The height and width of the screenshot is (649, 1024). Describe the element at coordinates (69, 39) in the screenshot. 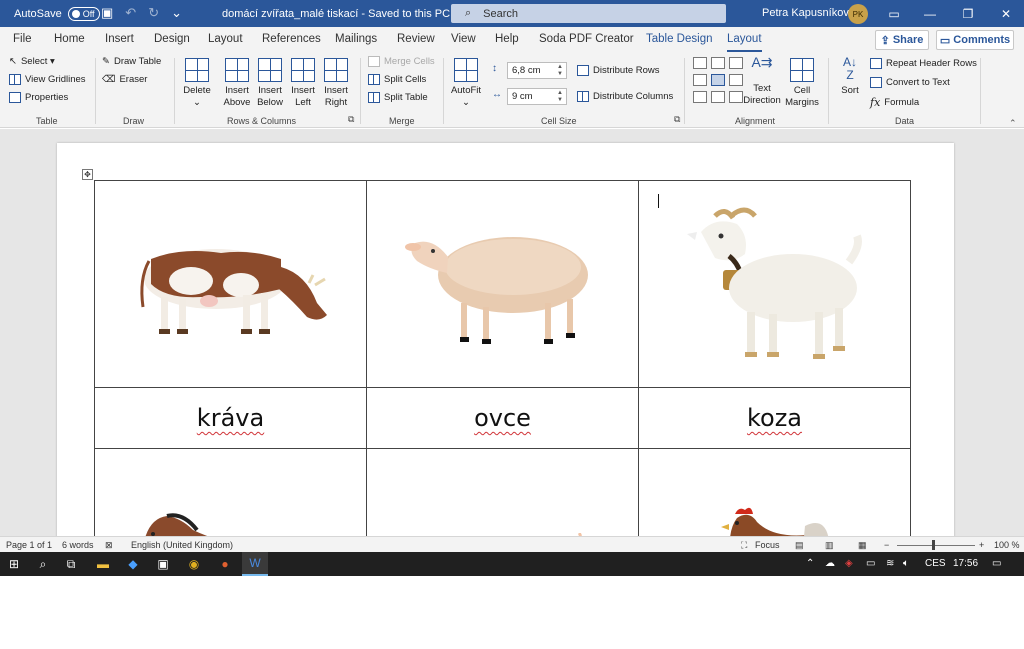

I see `tab-home: Home` at that location.